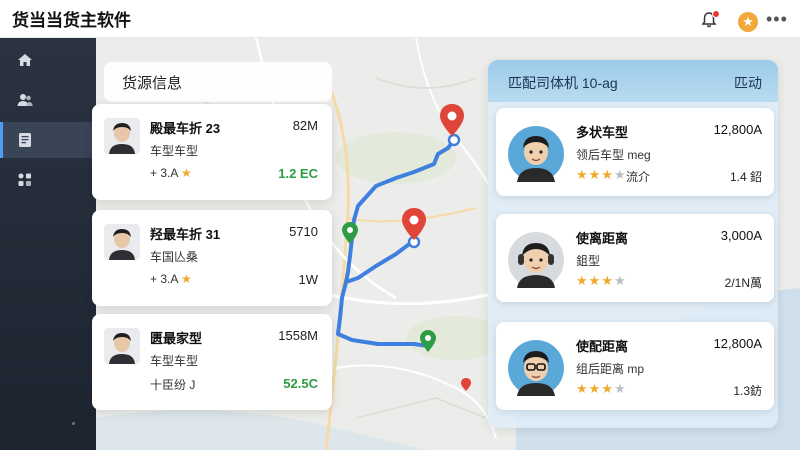 This screenshot has width=800, height=450. I want to click on apps-icon, so click(24, 179).